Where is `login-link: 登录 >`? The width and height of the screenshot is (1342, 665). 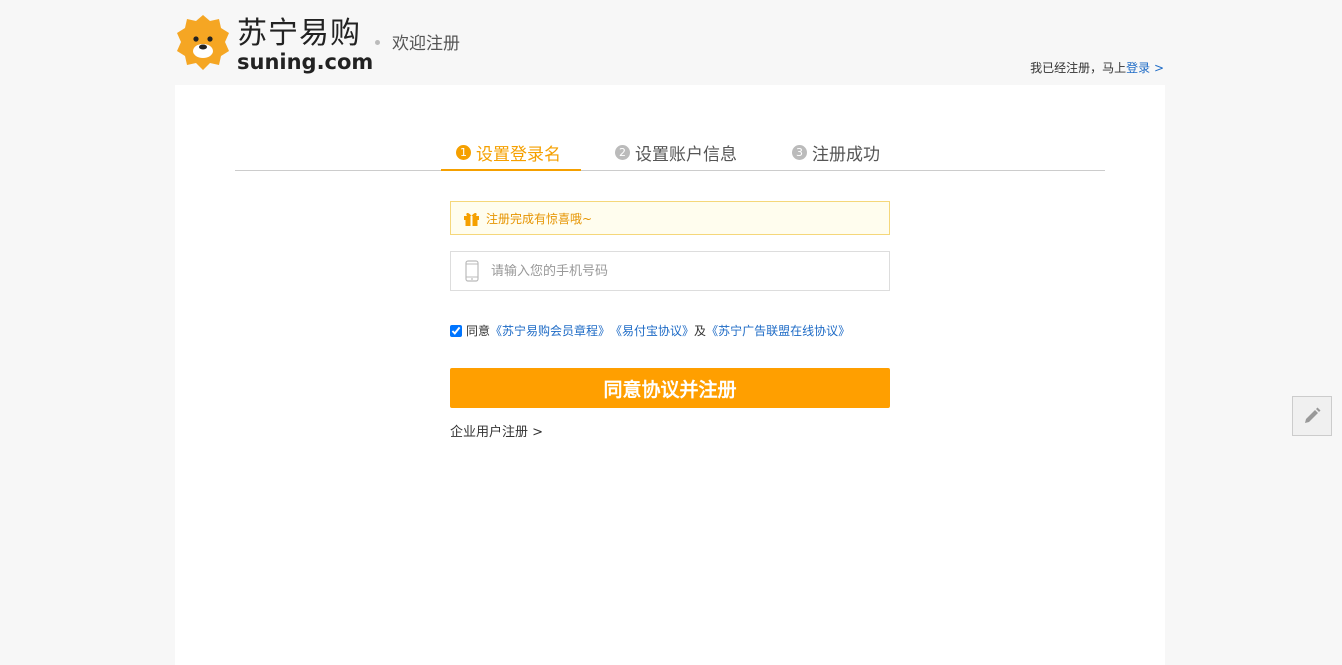
login-link: 登录 > is located at coordinates (1145, 68).